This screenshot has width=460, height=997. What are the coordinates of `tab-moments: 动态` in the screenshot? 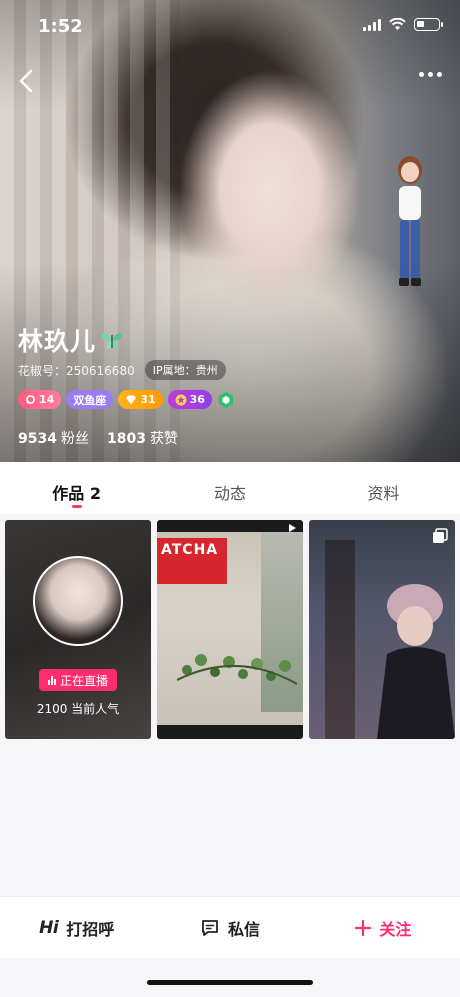 It's located at (229, 488).